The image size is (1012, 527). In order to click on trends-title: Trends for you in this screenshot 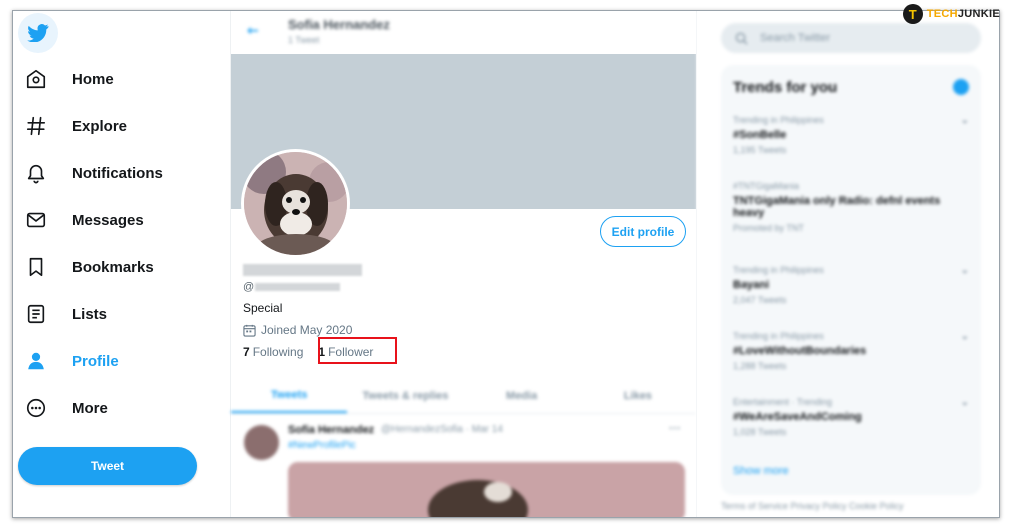, I will do `click(785, 87)`.